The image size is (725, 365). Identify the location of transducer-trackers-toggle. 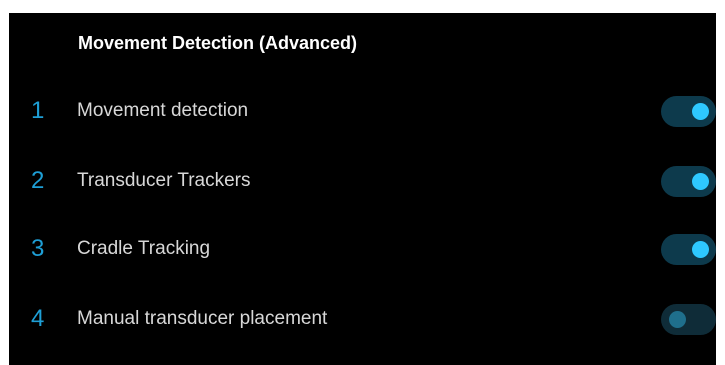
(688, 181).